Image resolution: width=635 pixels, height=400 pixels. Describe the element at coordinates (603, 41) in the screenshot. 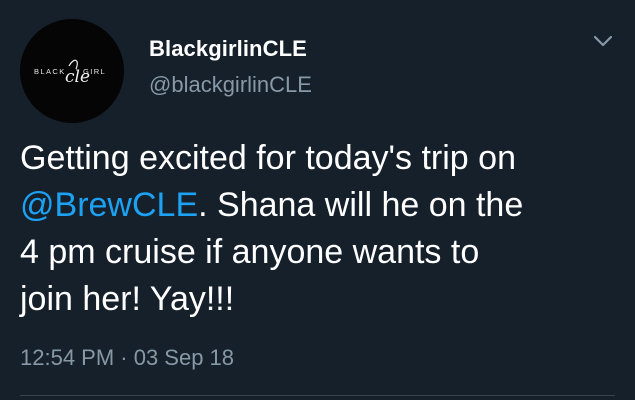

I see `chevron-down-icon` at that location.